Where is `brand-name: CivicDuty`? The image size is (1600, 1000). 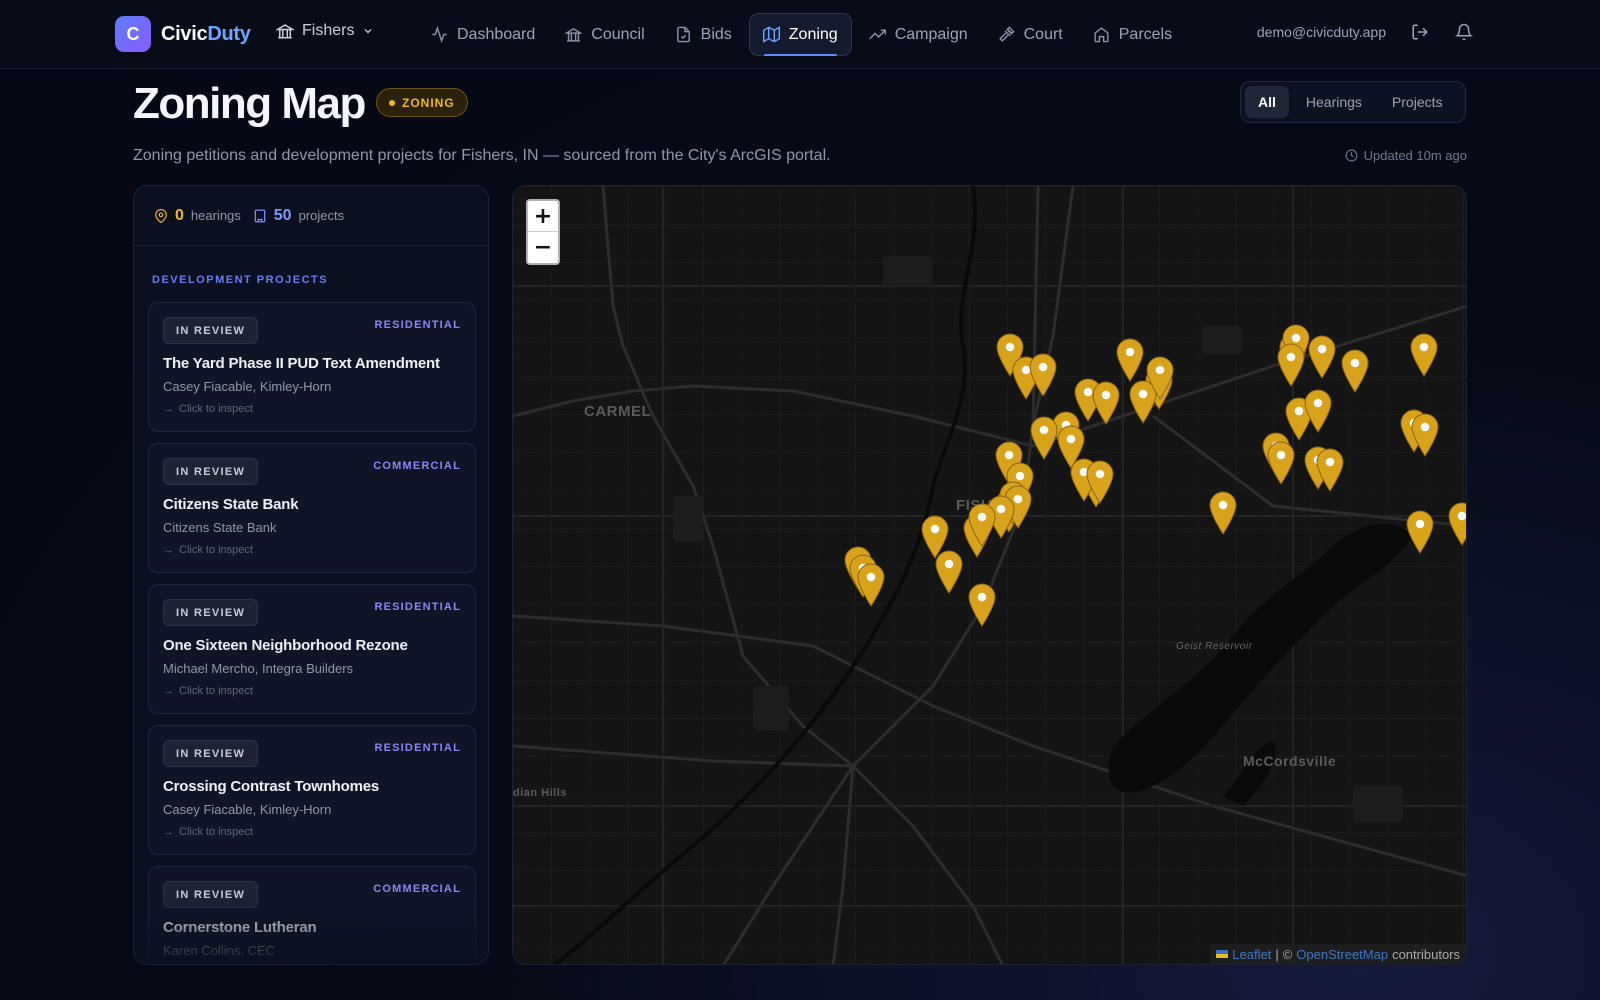
brand-name: CivicDuty is located at coordinates (206, 34).